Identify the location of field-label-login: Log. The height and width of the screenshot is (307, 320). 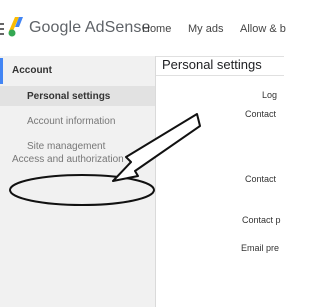
(270, 95).